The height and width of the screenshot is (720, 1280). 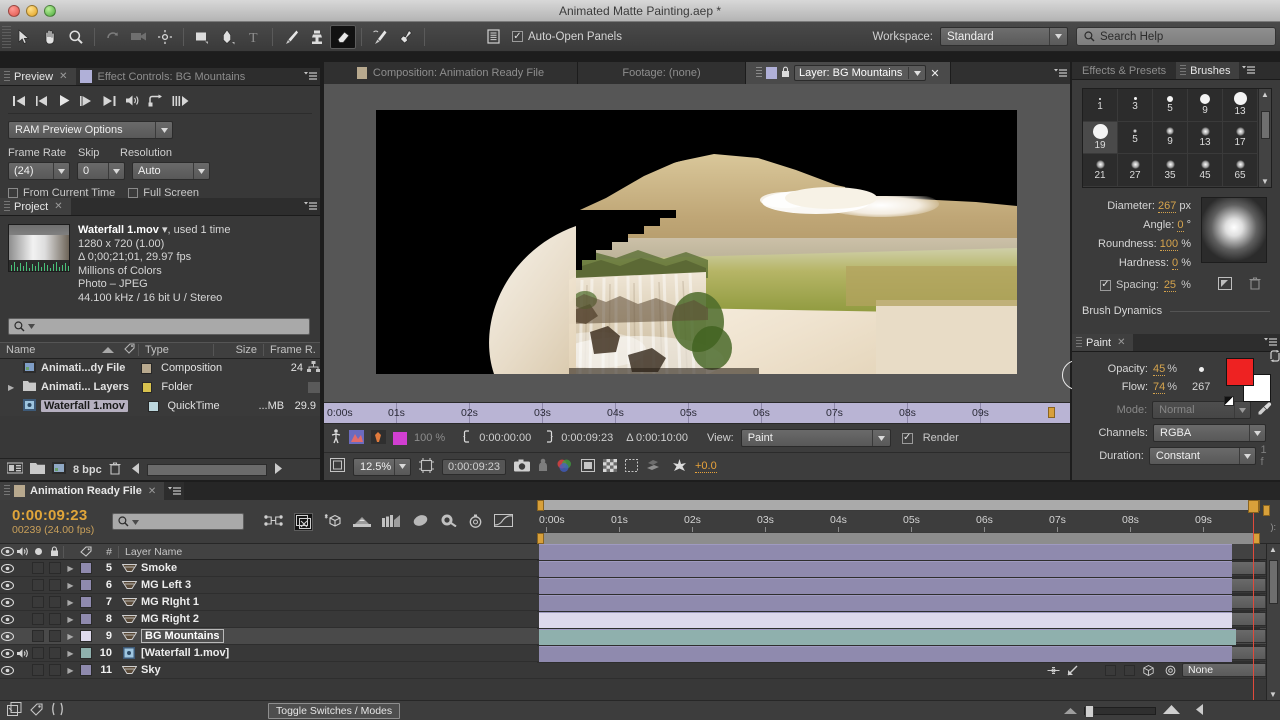 What do you see at coordinates (310, 76) in the screenshot?
I see `preview-panel-menu-button` at bounding box center [310, 76].